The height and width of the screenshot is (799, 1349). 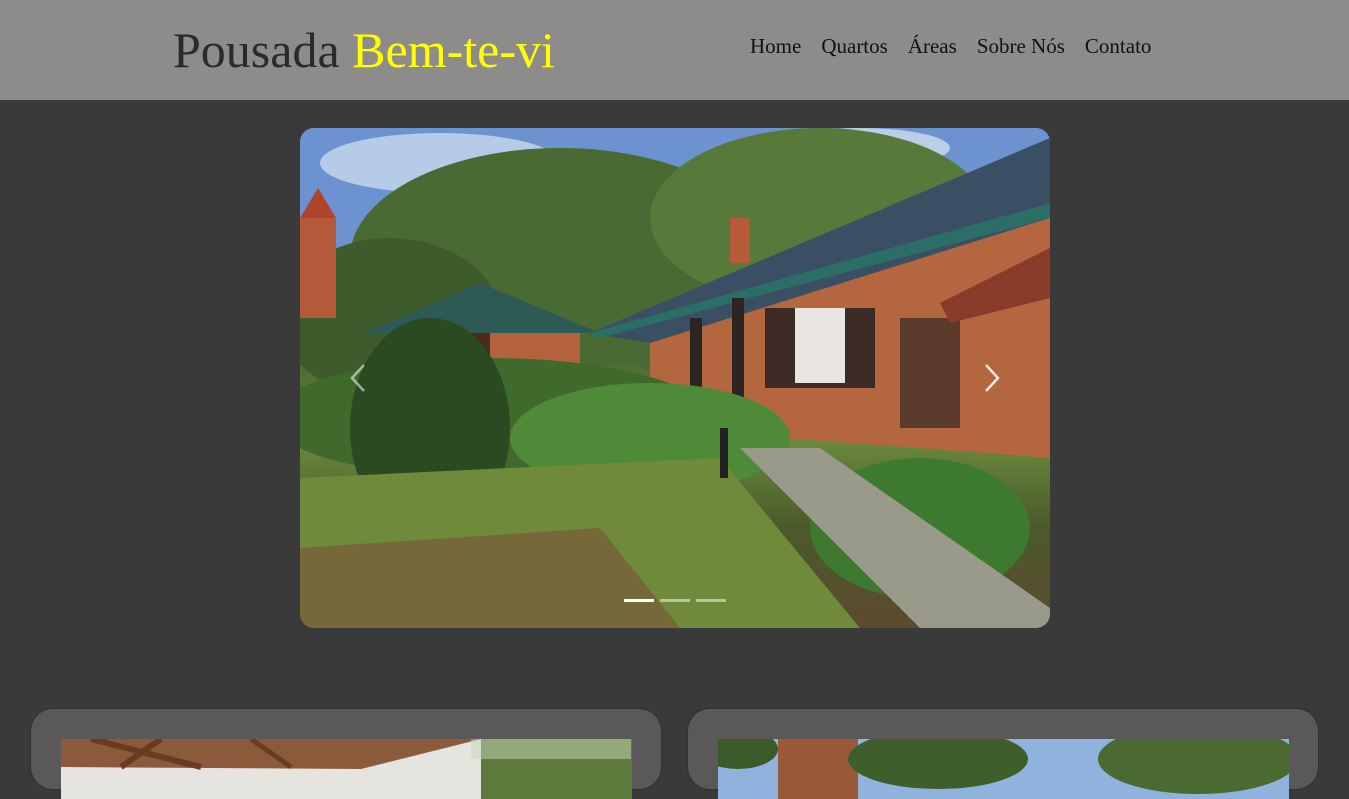 I want to click on carousel-indicators, so click(x=675, y=600).